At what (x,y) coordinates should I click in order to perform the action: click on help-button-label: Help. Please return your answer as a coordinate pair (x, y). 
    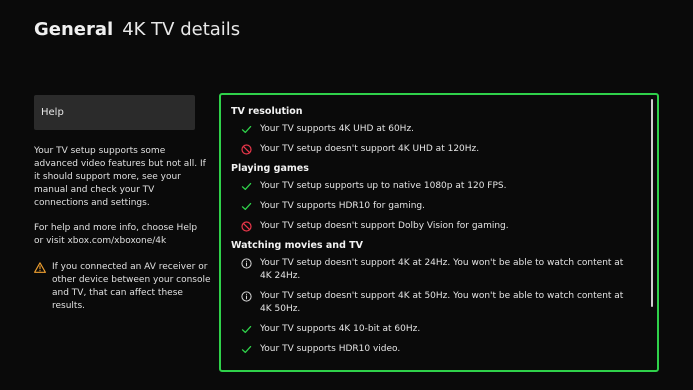
    Looking at the image, I should click on (52, 112).